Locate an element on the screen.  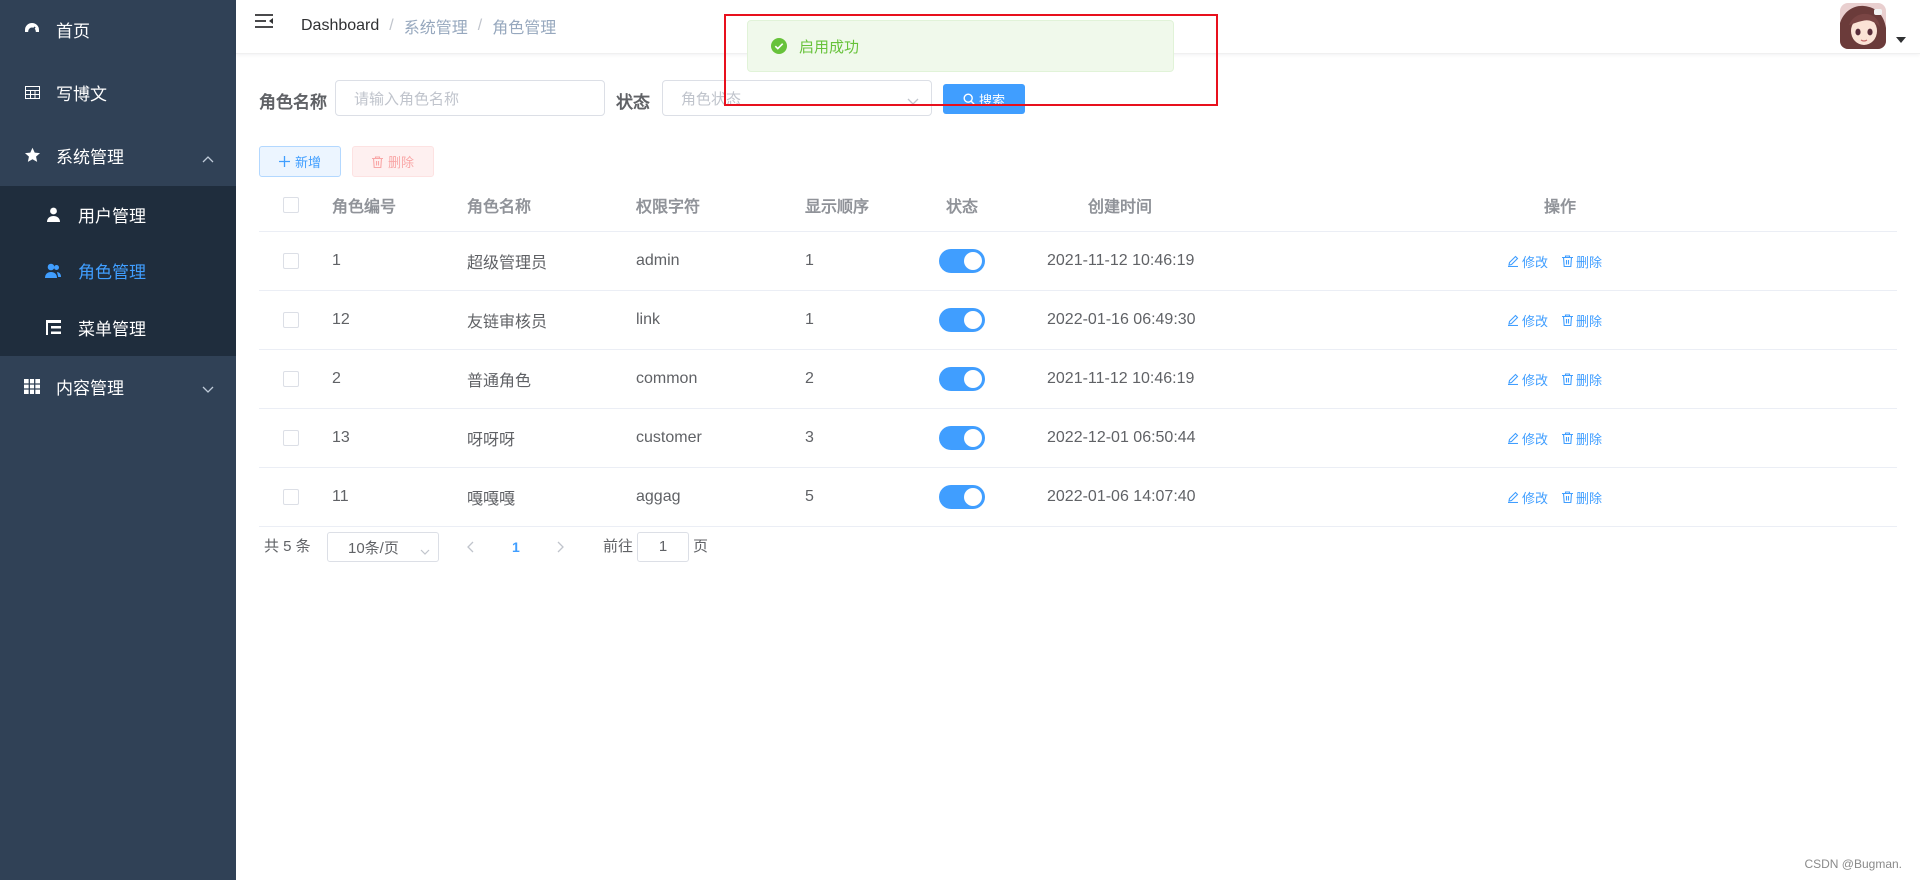
page-size-value: 10条/页 is located at coordinates (373, 548).